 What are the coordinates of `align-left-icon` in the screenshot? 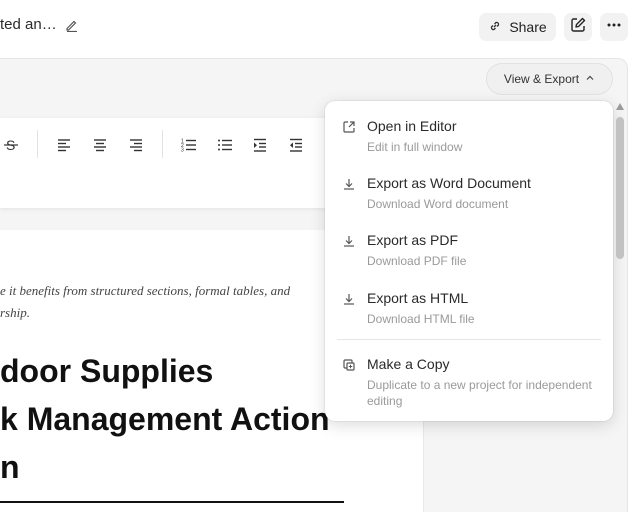 It's located at (64, 145).